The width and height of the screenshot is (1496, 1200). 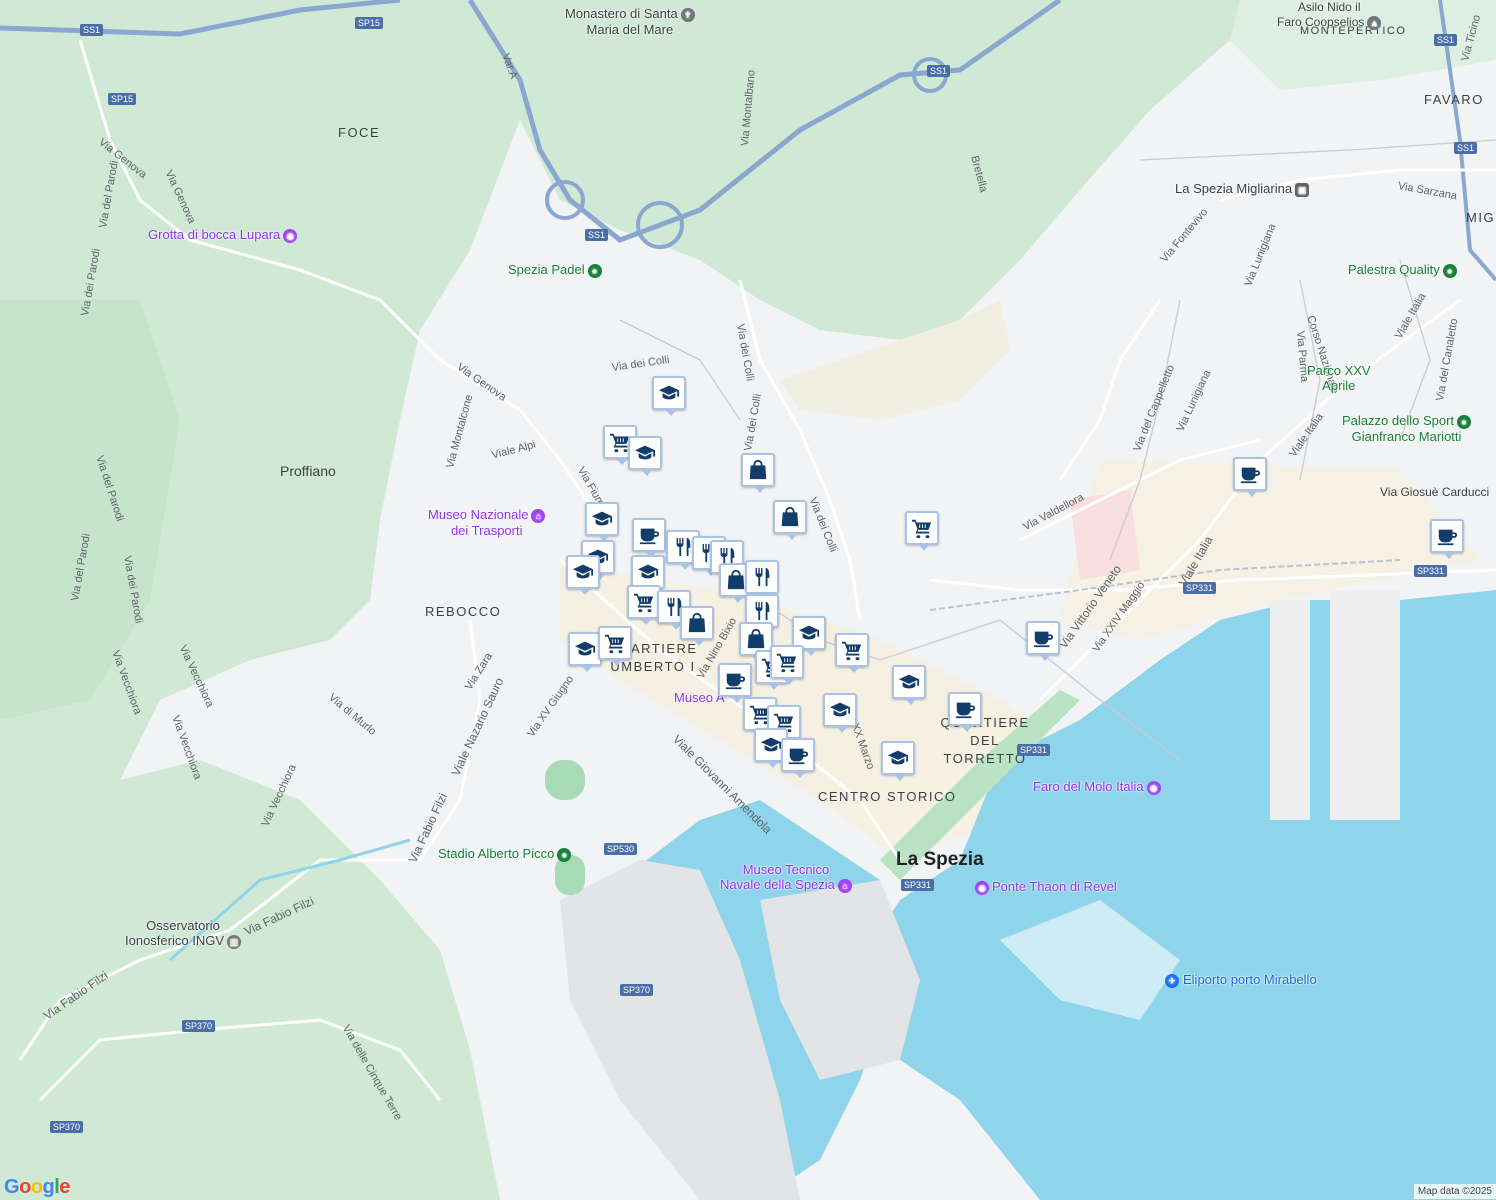 I want to click on poi-stadio-label: Stadio Alberto Picco, so click(x=496, y=853).